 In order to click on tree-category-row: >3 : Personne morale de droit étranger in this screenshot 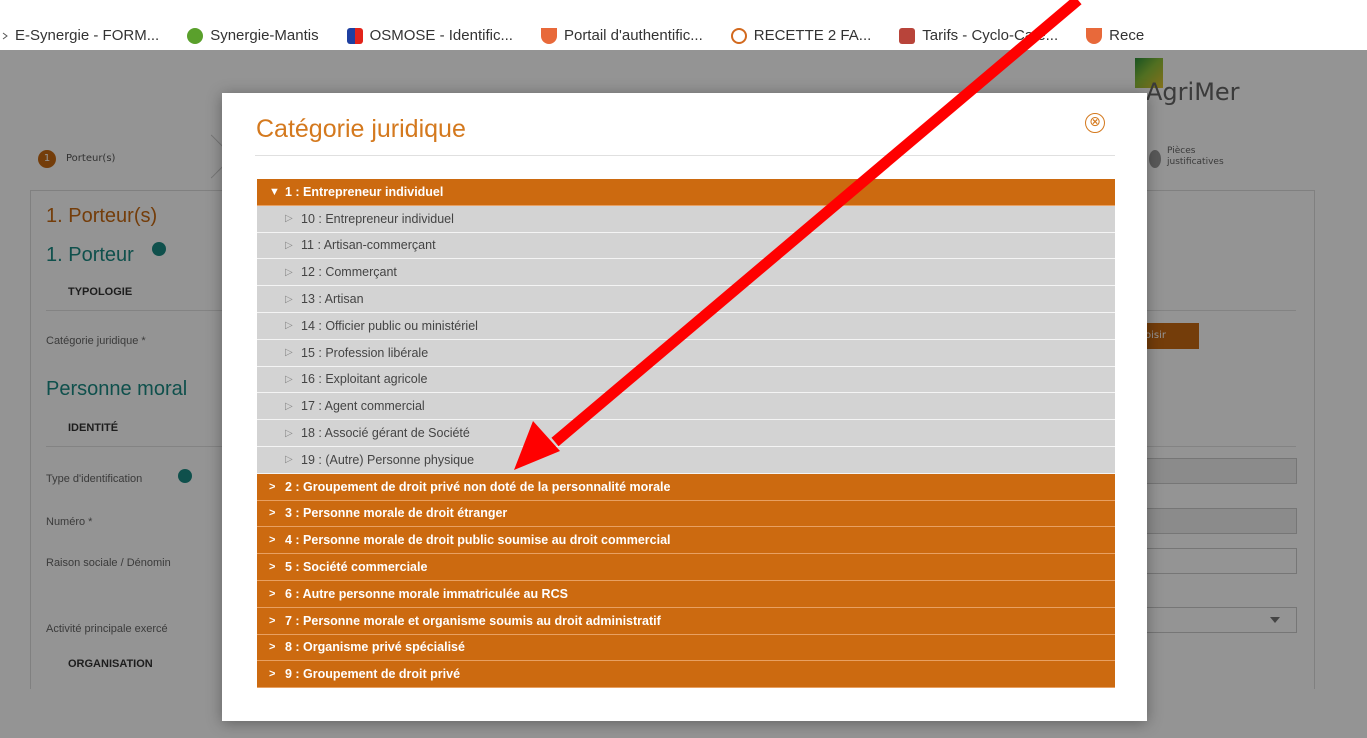, I will do `click(686, 514)`.